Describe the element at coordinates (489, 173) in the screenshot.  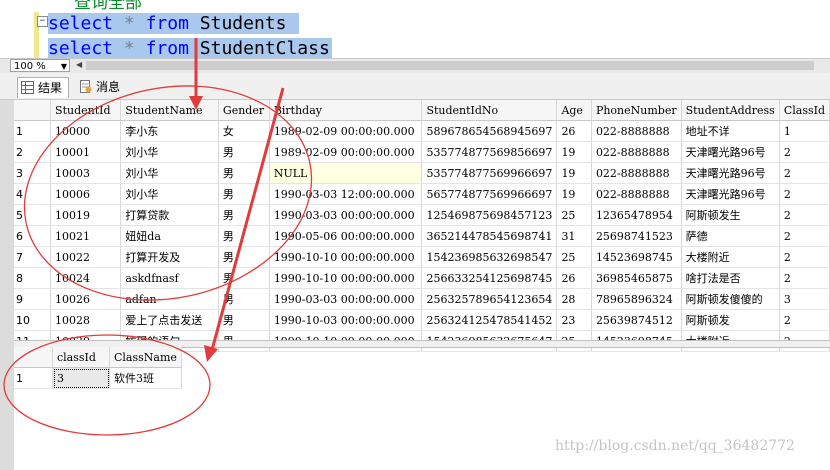
I see `table-cell: 535774877569966697` at that location.